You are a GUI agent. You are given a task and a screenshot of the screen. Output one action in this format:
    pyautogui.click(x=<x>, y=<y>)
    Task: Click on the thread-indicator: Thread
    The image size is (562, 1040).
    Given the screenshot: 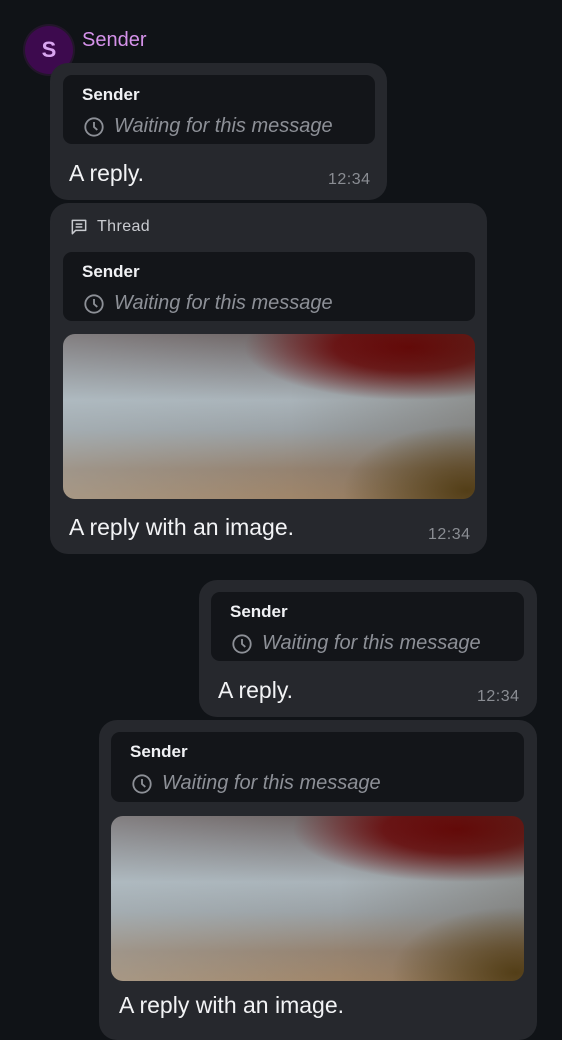 What is the action you would take?
    pyautogui.click(x=109, y=227)
    